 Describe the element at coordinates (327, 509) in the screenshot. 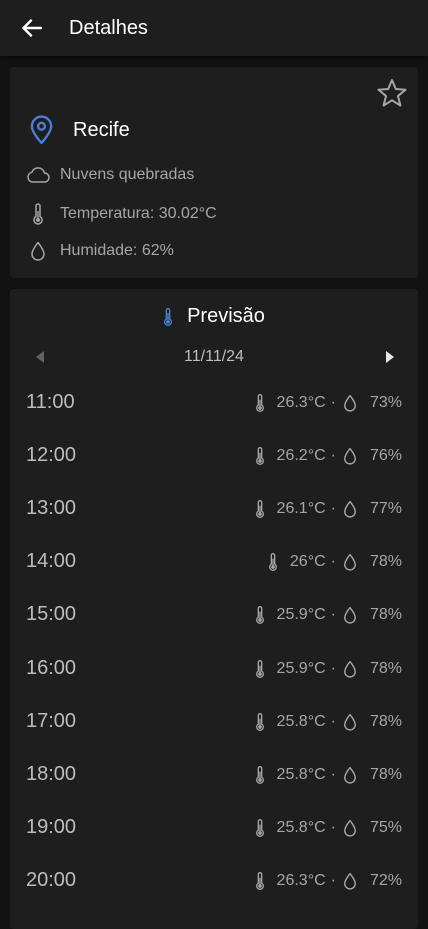

I see `hour-values: 26.1°C · 77%` at that location.